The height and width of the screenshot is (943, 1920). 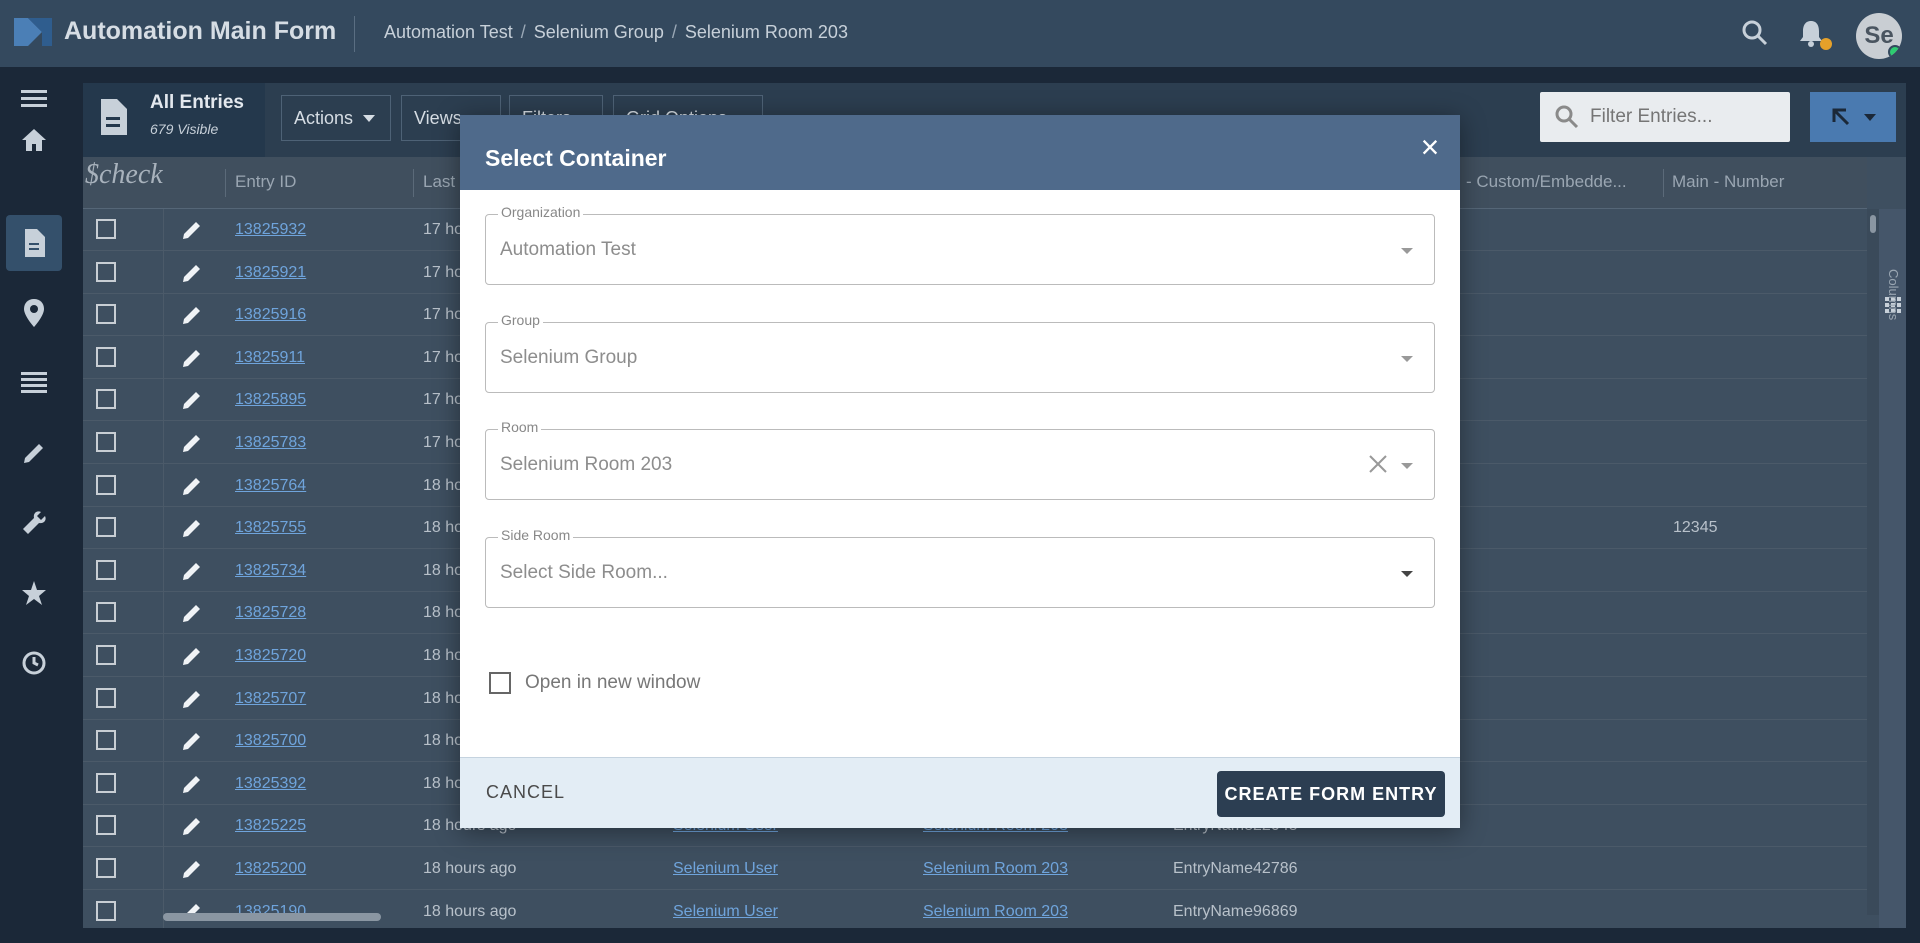 I want to click on star-icon, so click(x=34, y=593).